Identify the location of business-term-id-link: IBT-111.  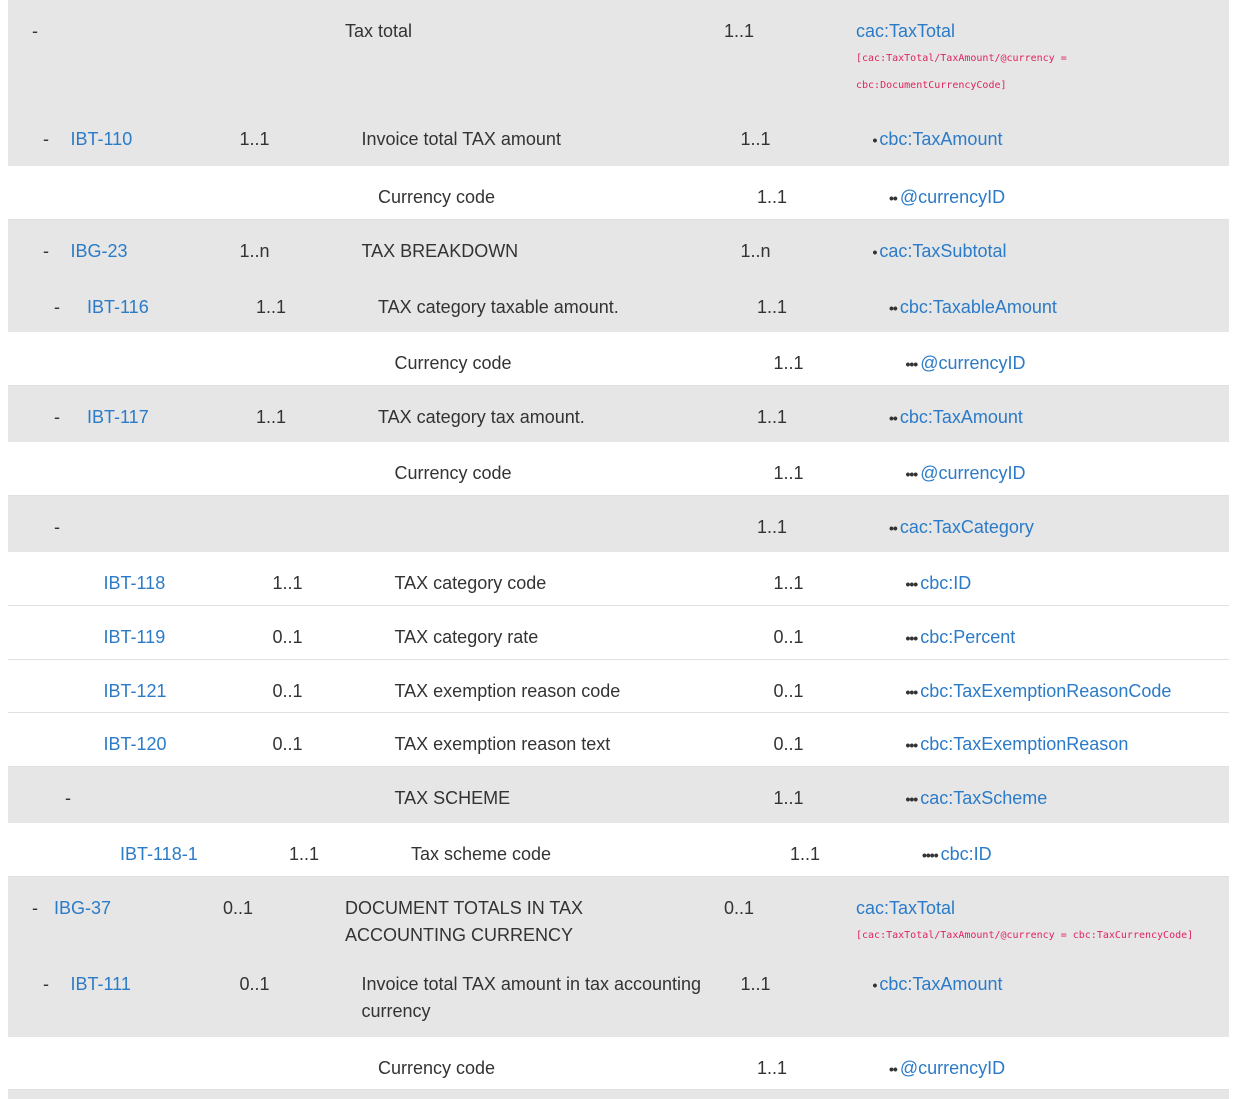
(101, 984).